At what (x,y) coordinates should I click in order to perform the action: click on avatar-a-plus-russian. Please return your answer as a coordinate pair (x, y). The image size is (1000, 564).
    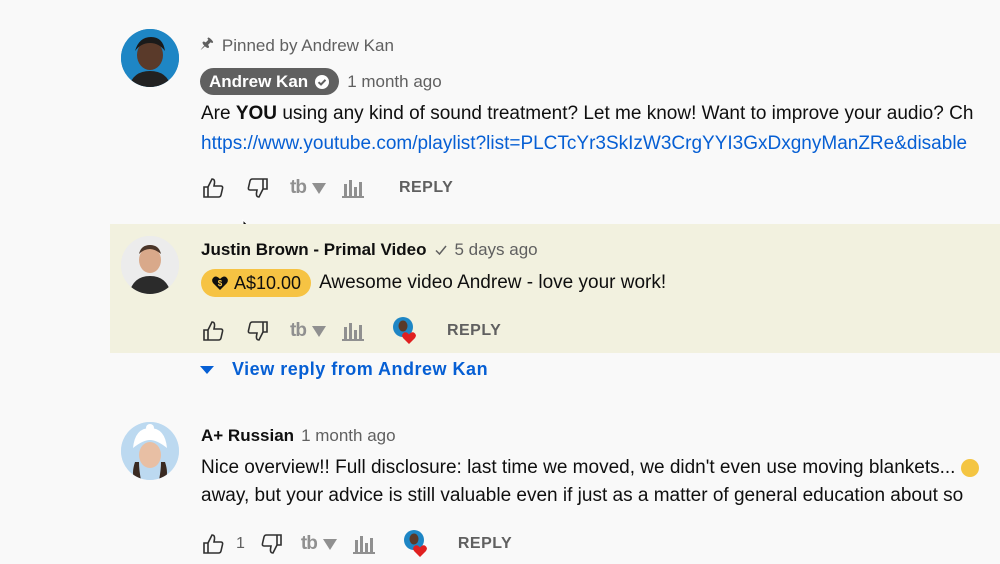
    Looking at the image, I should click on (150, 451).